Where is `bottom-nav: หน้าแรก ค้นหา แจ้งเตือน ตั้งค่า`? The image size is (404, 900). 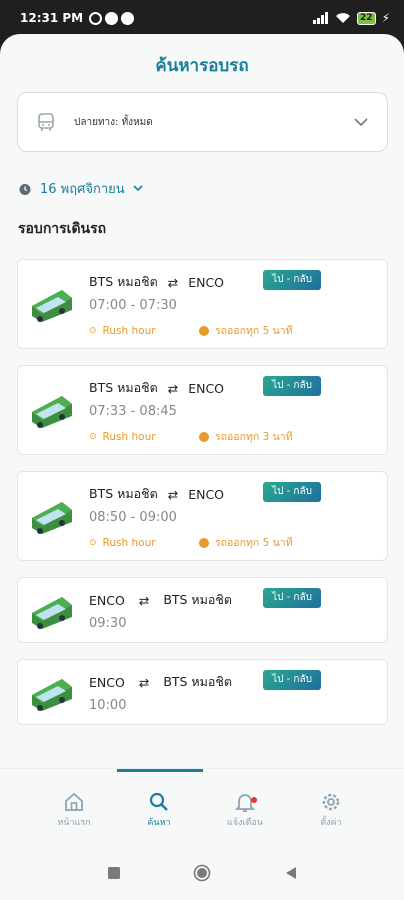
bottom-nav: หน้าแรก ค้นหา แจ้งเตือน ตั้งค่า is located at coordinates (202, 810).